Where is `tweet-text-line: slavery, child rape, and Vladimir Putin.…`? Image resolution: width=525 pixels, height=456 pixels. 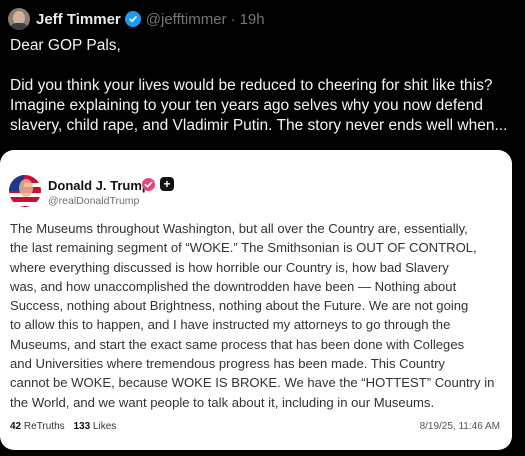
tweet-text-line: slavery, child rape, and Vladimir Putin.… is located at coordinates (259, 125).